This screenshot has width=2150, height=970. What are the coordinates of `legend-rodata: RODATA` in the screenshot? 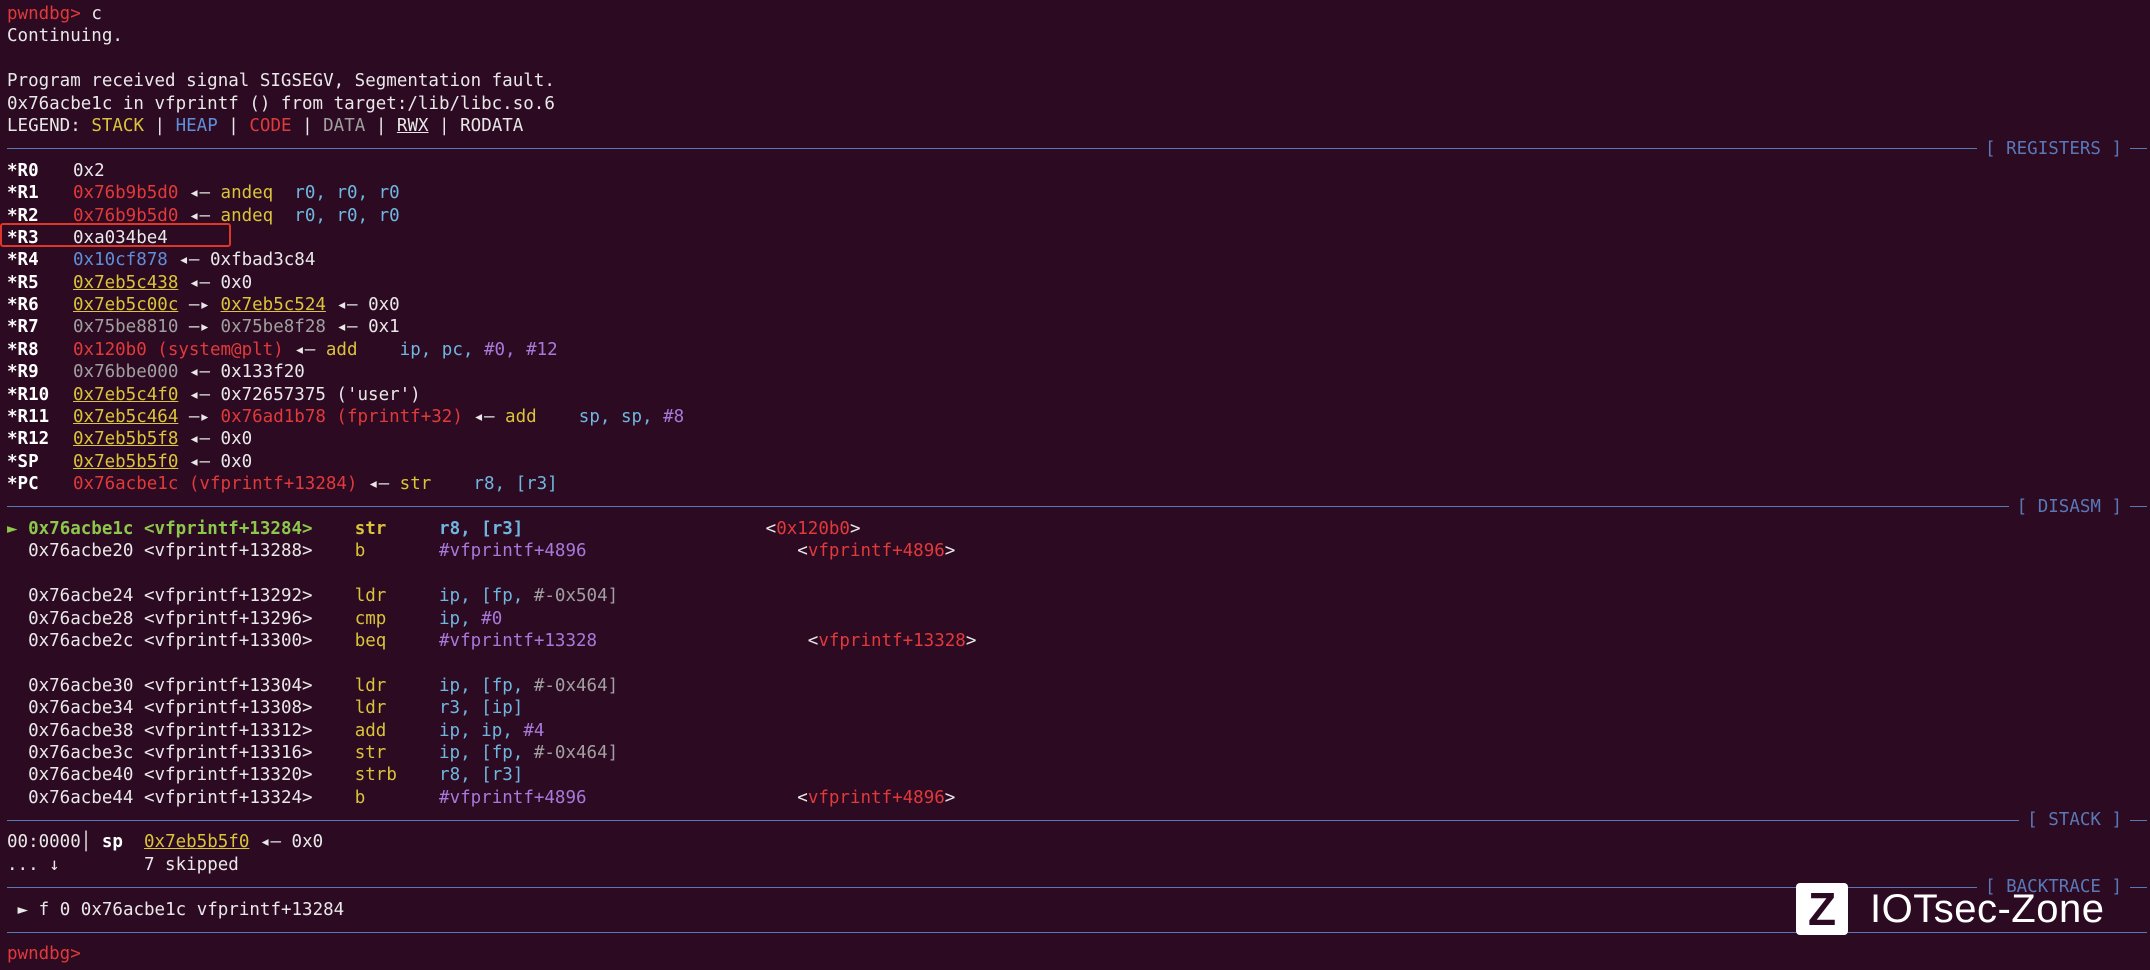 It's located at (492, 125).